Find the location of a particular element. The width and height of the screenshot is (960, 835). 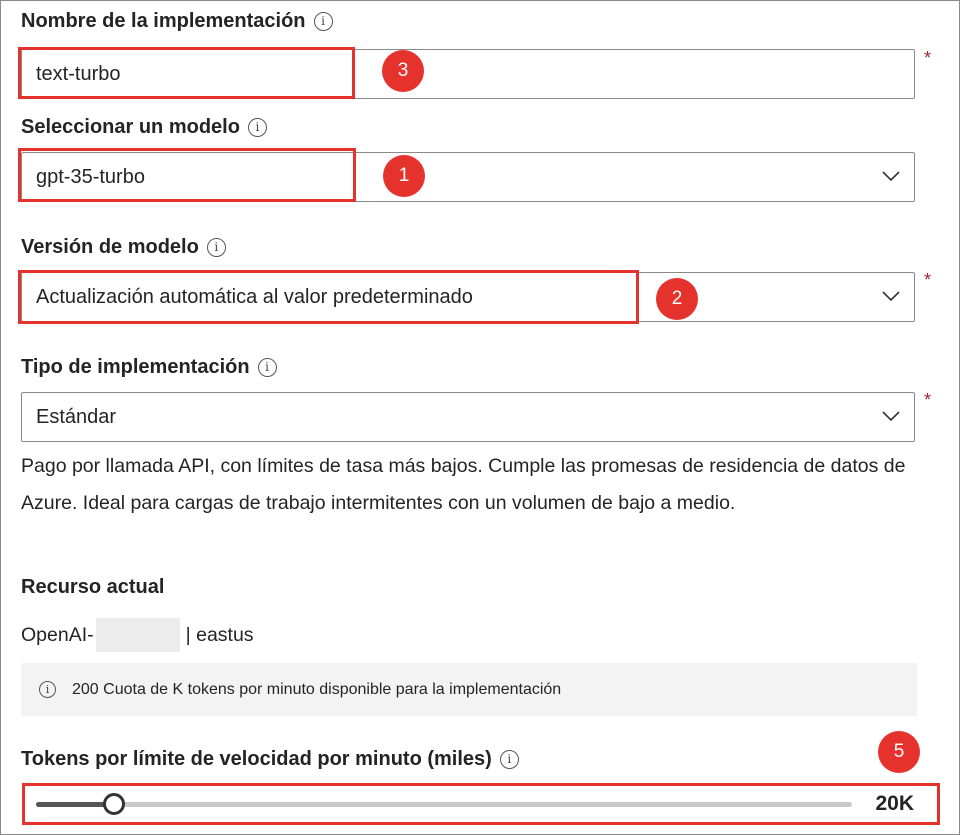

annotation-box-rate-limit is located at coordinates (481, 804).